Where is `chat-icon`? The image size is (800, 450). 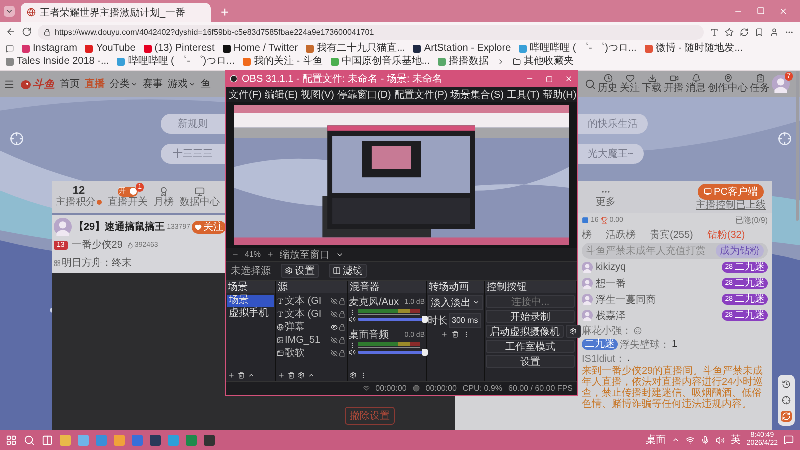
chat-icon is located at coordinates (10, 49).